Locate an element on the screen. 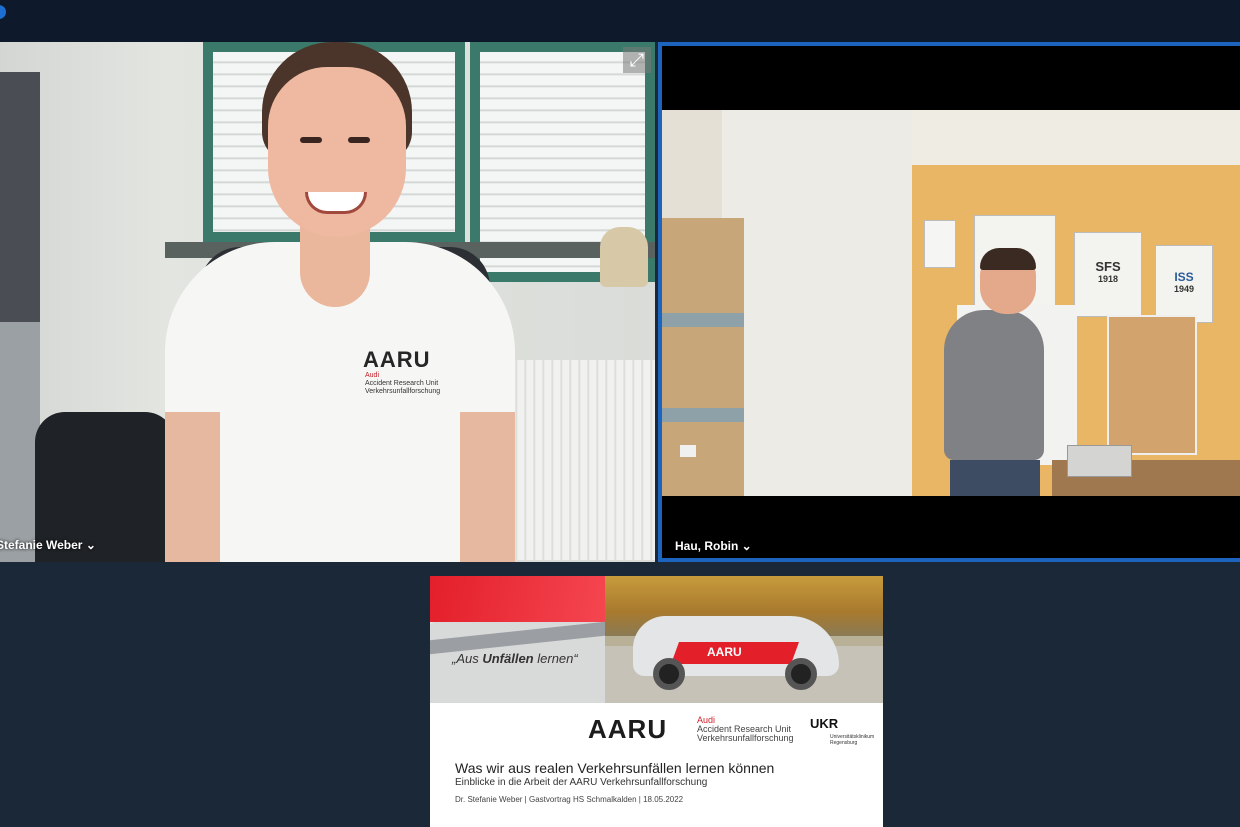  slide-partner-logo: UKR is located at coordinates (824, 723).